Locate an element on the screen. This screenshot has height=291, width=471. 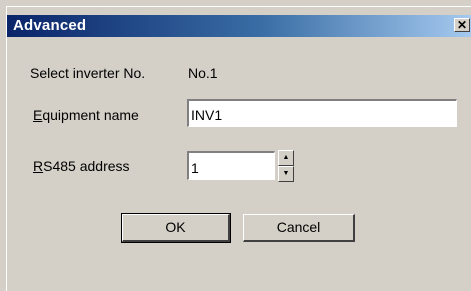
close-icon: ✕ is located at coordinates (462, 25).